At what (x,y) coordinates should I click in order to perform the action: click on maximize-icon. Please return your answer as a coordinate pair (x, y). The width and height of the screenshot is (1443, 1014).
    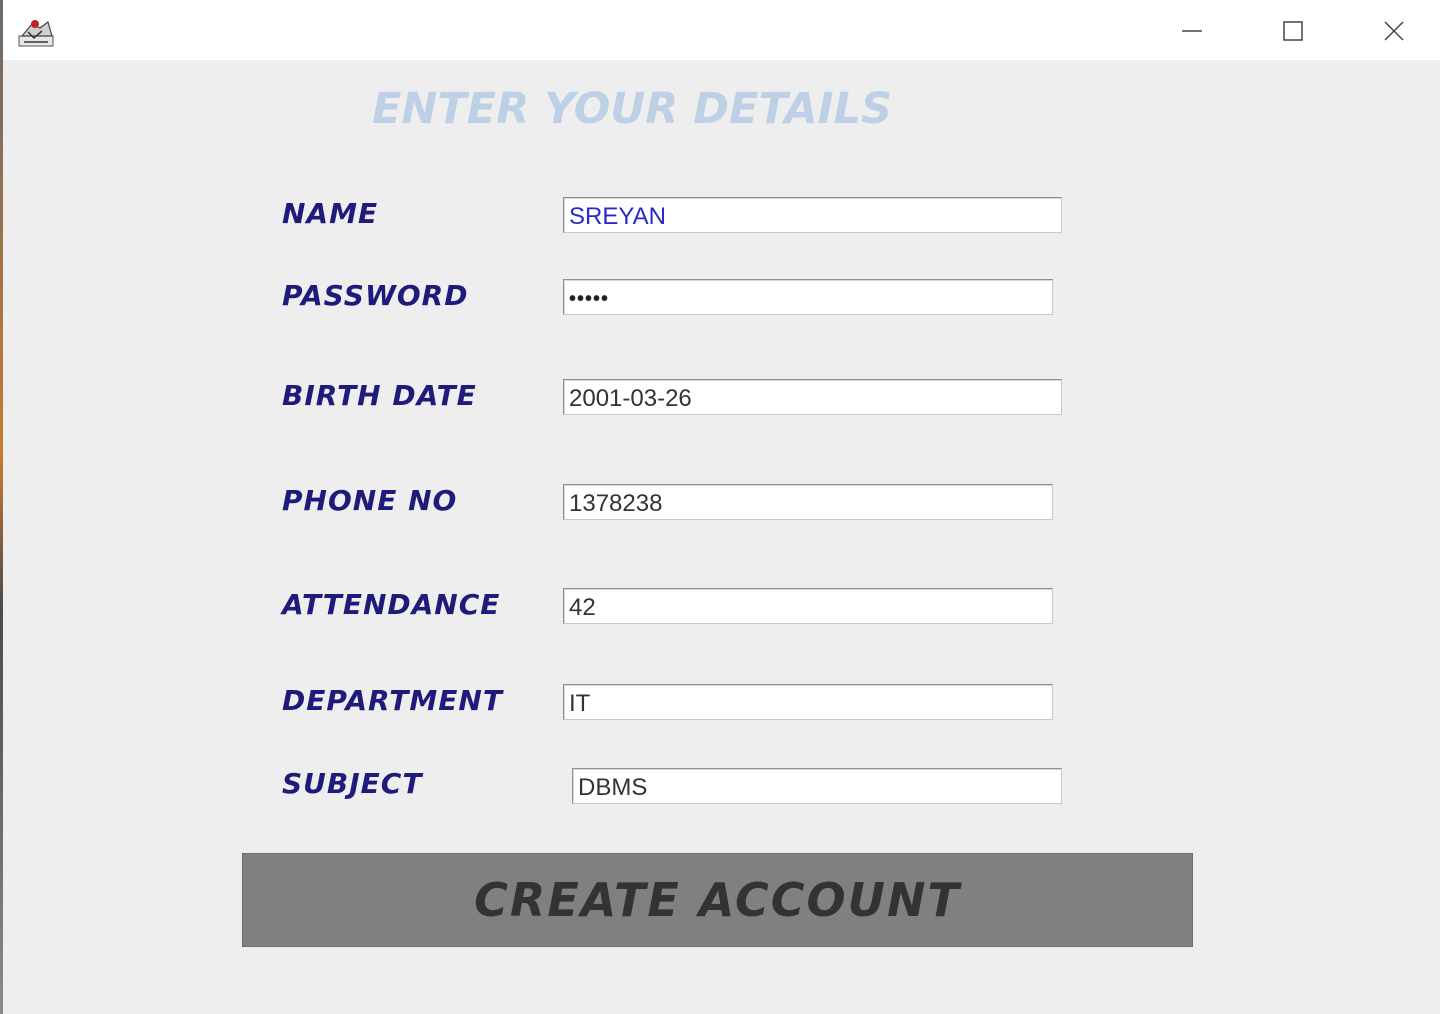
    Looking at the image, I should click on (1293, 31).